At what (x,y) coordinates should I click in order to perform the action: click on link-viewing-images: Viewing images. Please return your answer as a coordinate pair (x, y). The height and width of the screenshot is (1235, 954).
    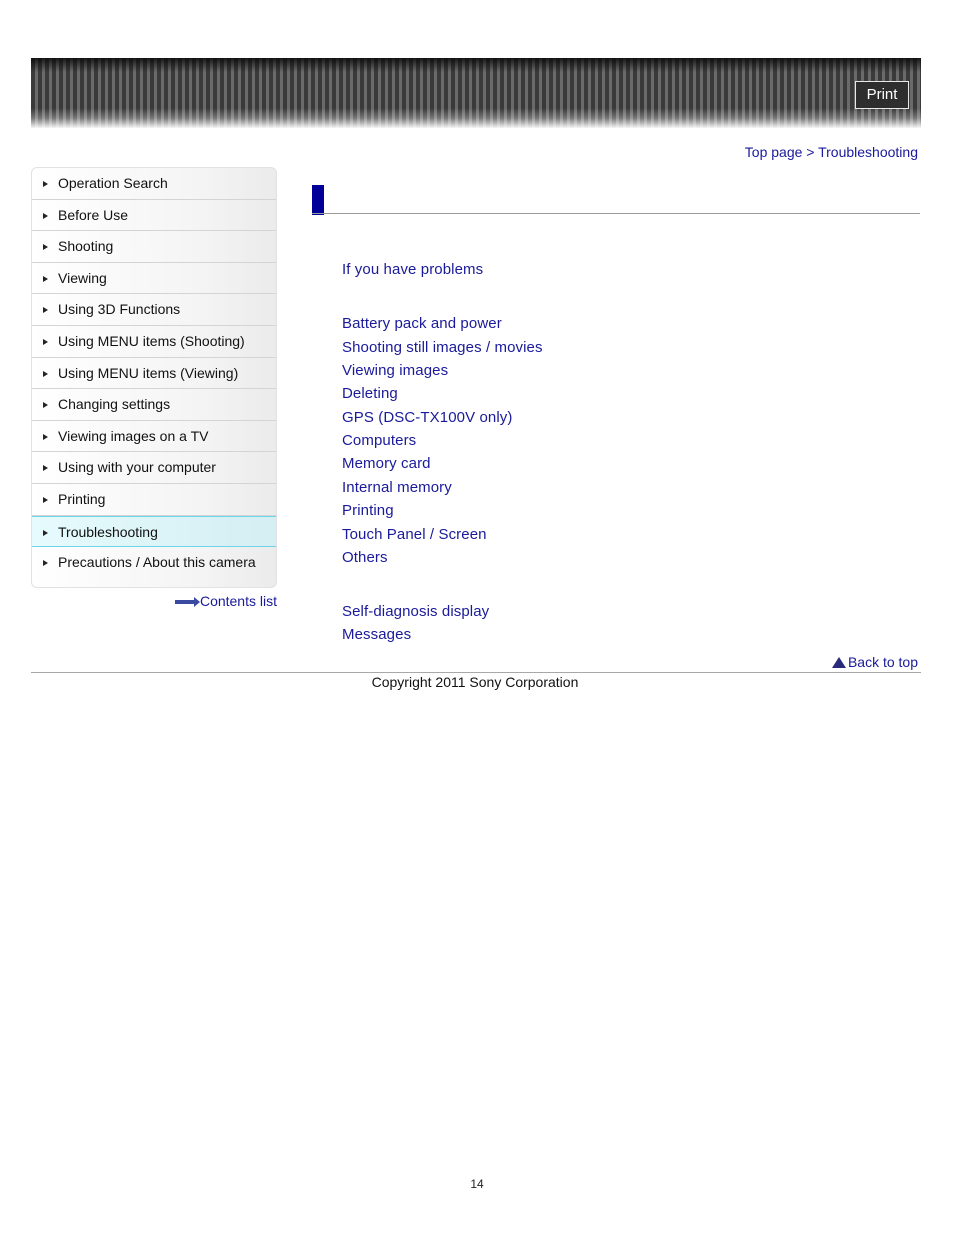
    Looking at the image, I should click on (395, 370).